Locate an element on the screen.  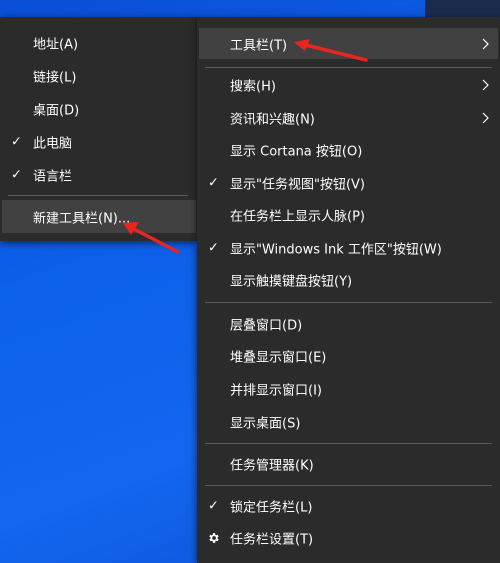
submenu-item-label: 桌面(D) is located at coordinates (56, 110).